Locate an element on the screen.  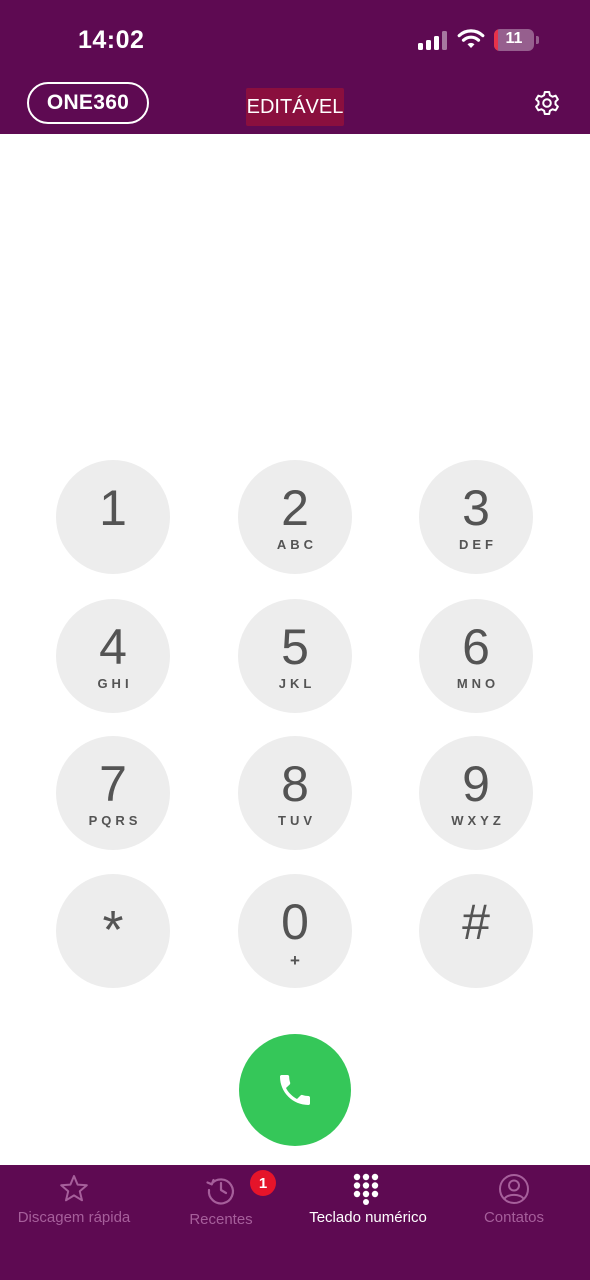
key-digit: 3 is located at coordinates (476, 508).